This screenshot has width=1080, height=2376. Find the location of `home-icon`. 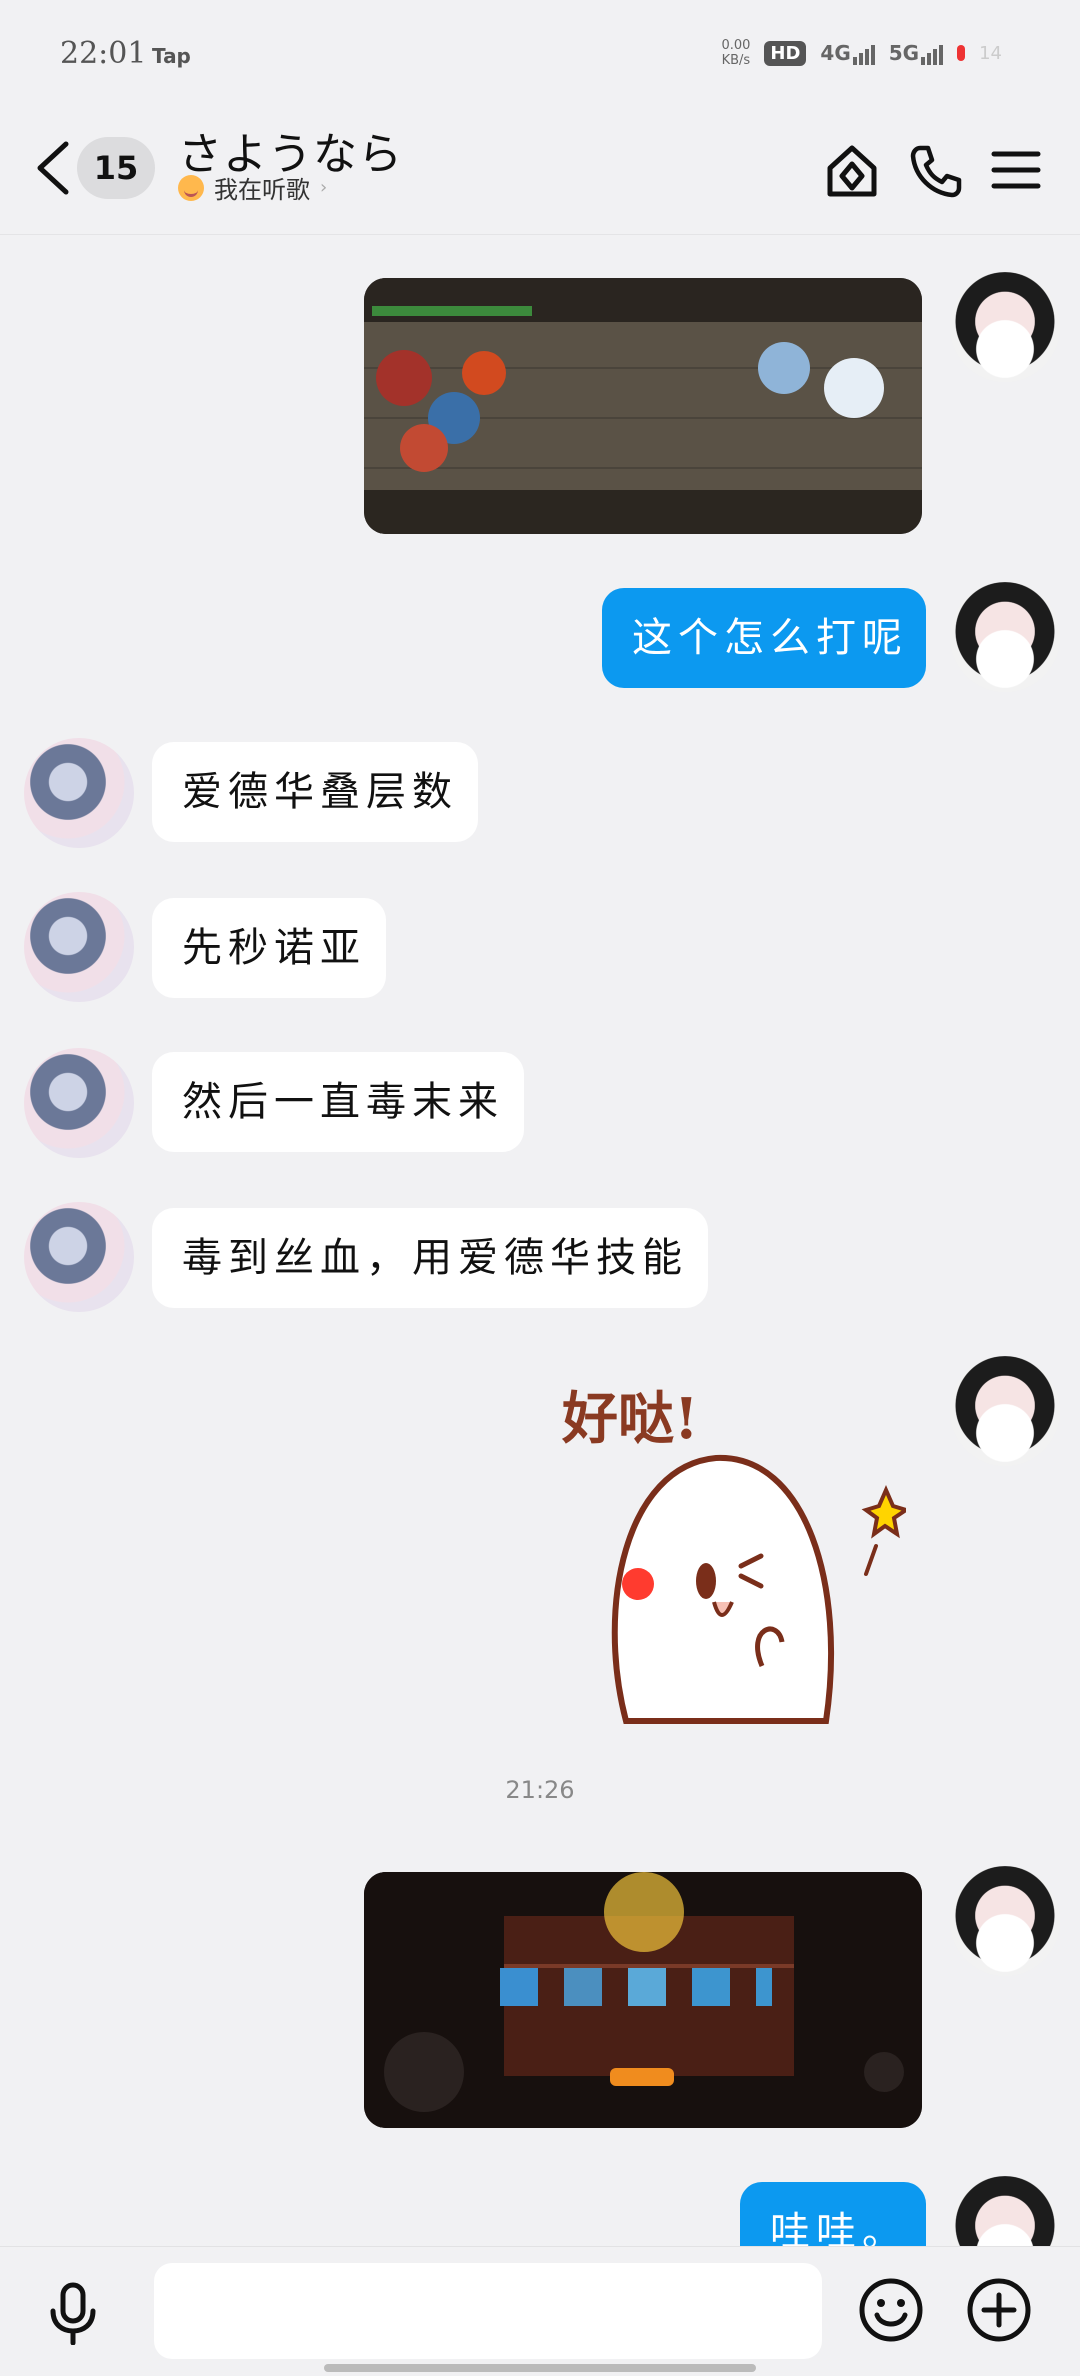

home-icon is located at coordinates (852, 170).